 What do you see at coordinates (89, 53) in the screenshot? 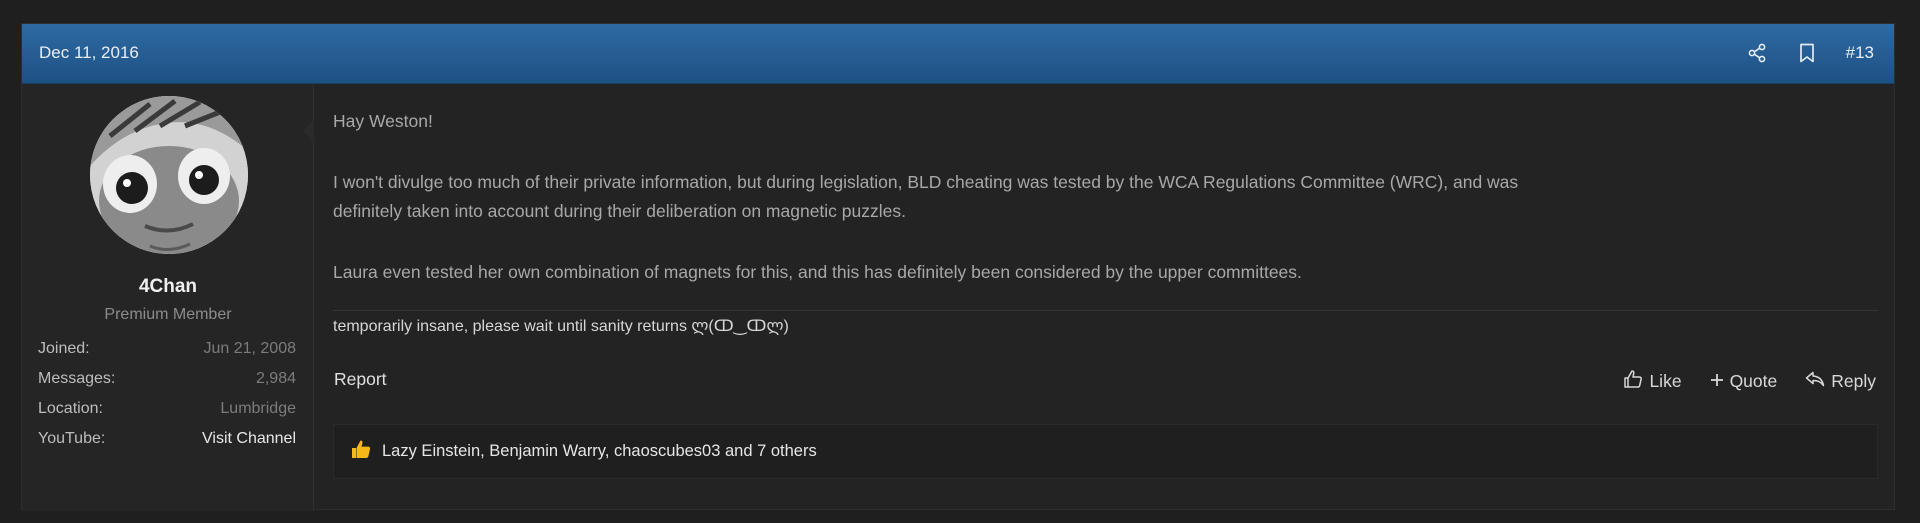
I see `post-date: Dec 11, 2016` at bounding box center [89, 53].